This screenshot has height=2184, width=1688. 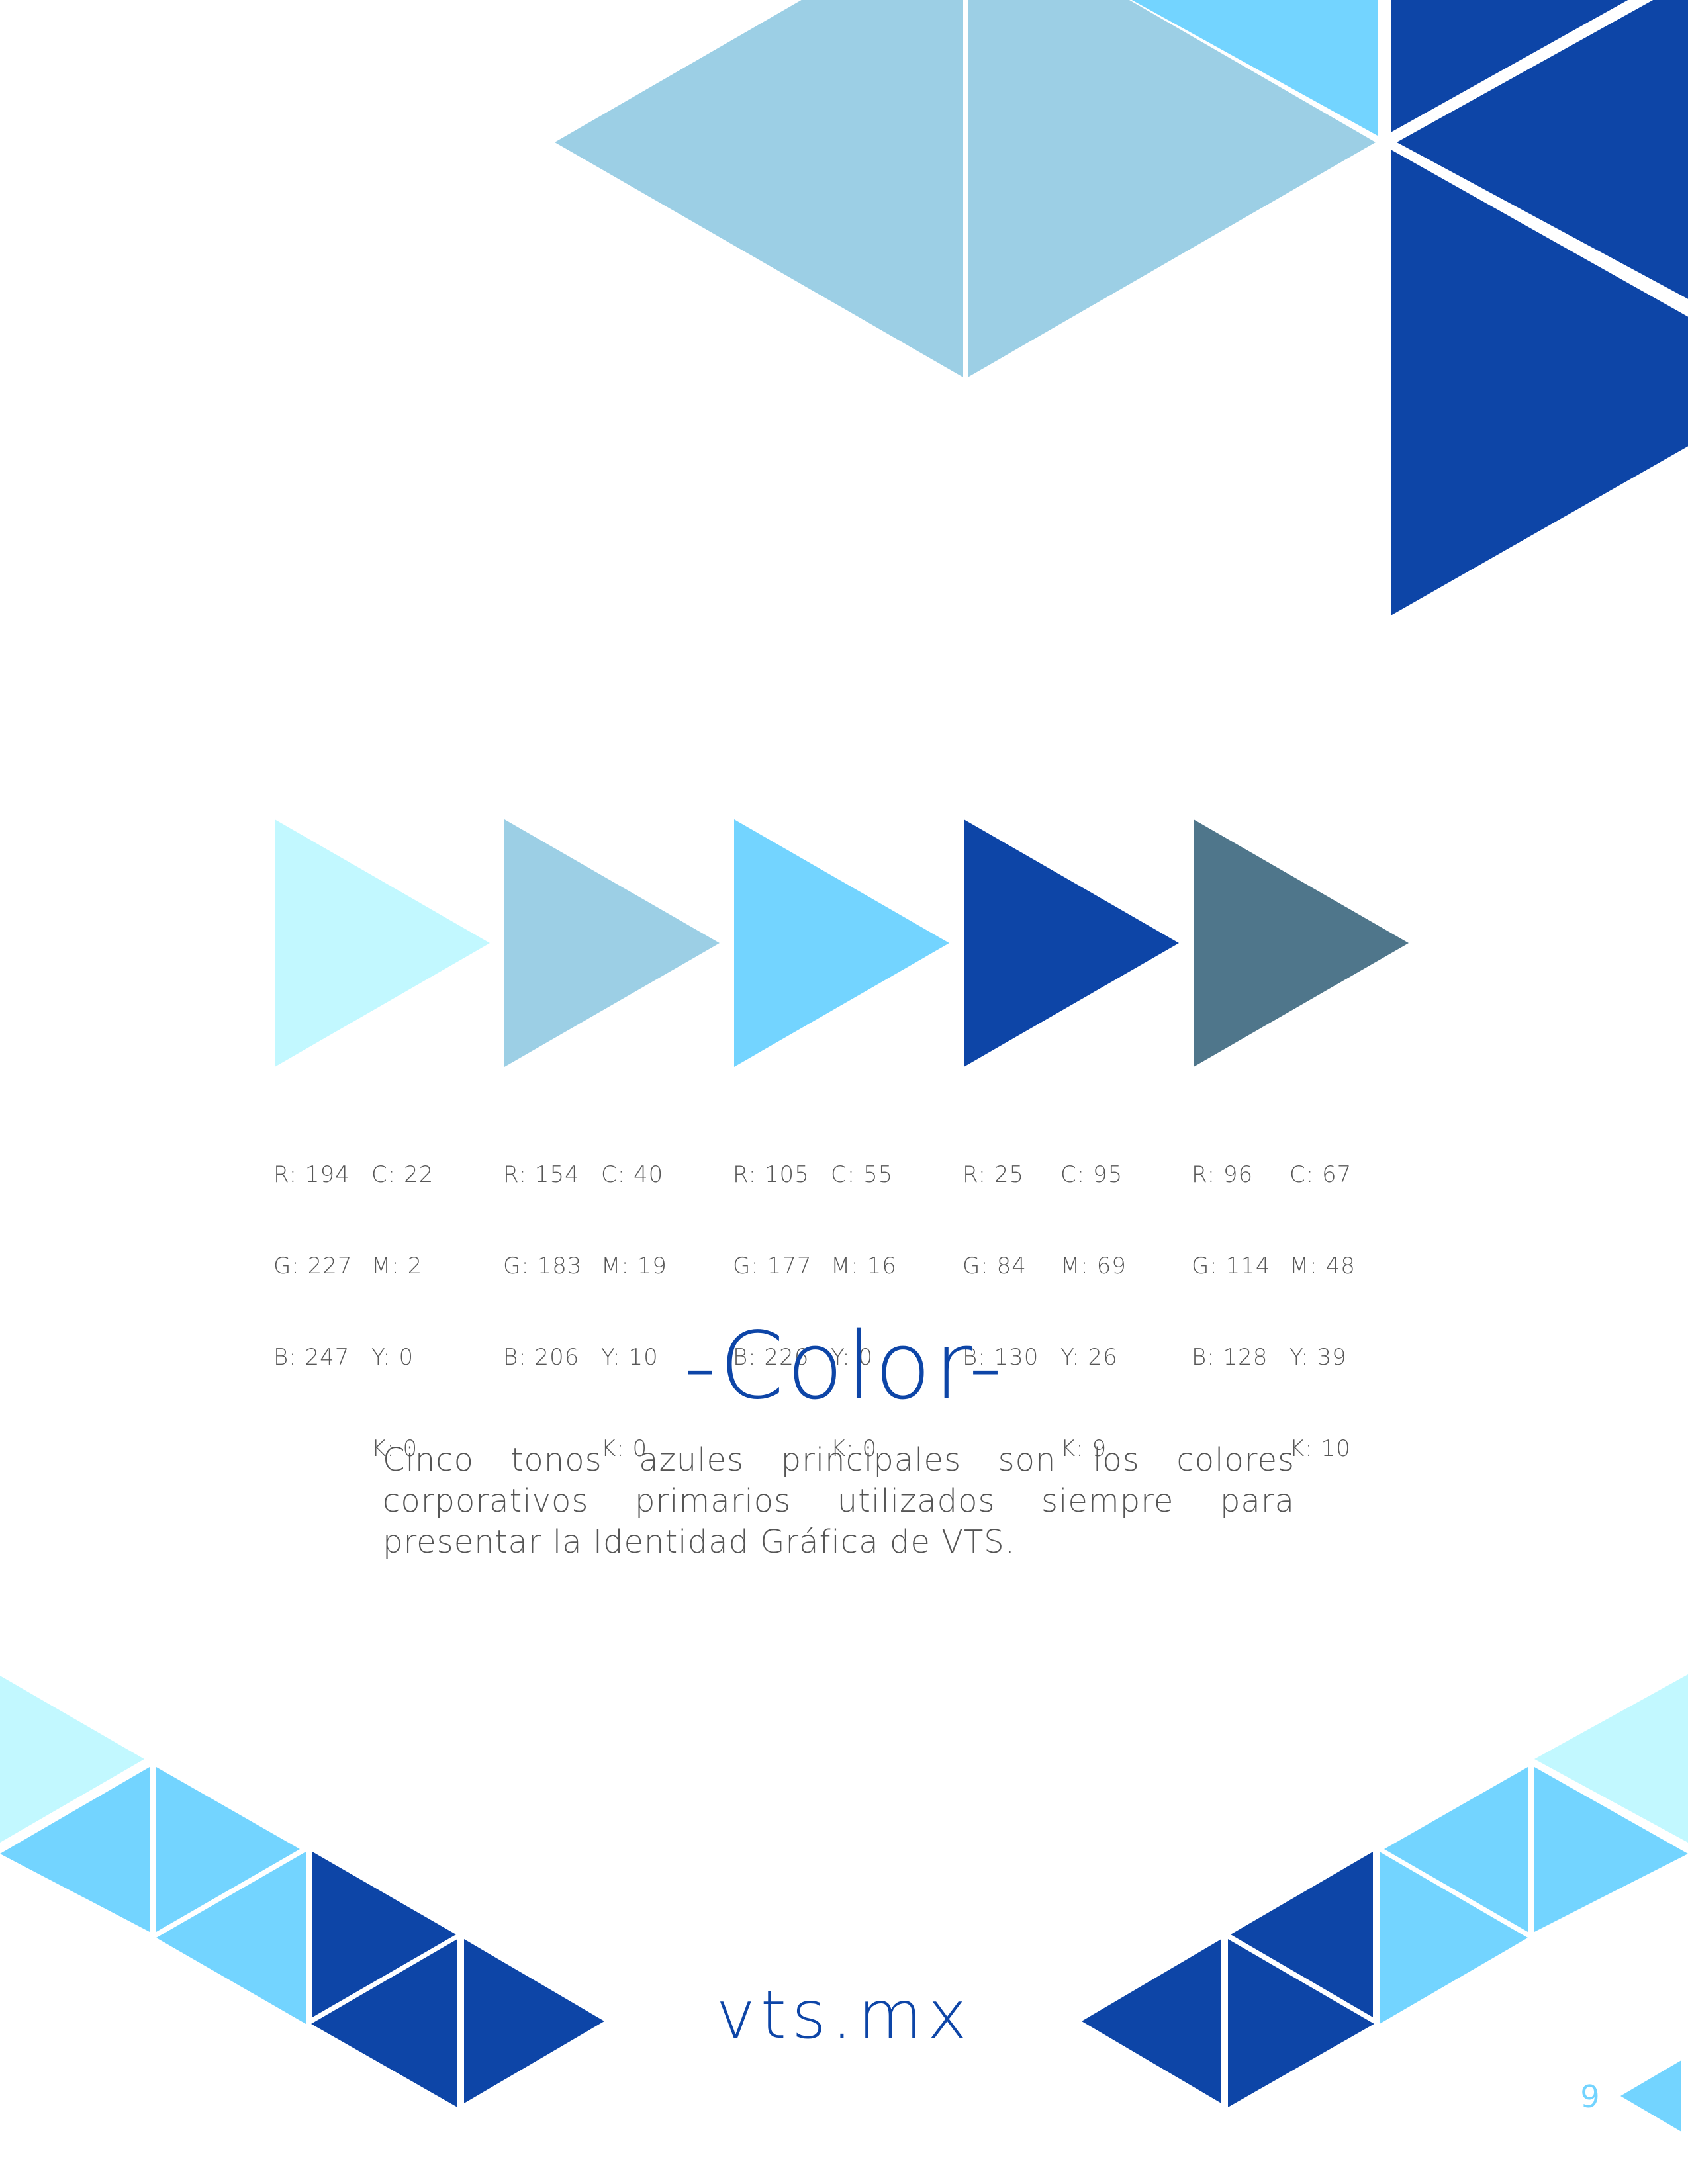 What do you see at coordinates (1650, 2096) in the screenshot?
I see `triangle-right-icon` at bounding box center [1650, 2096].